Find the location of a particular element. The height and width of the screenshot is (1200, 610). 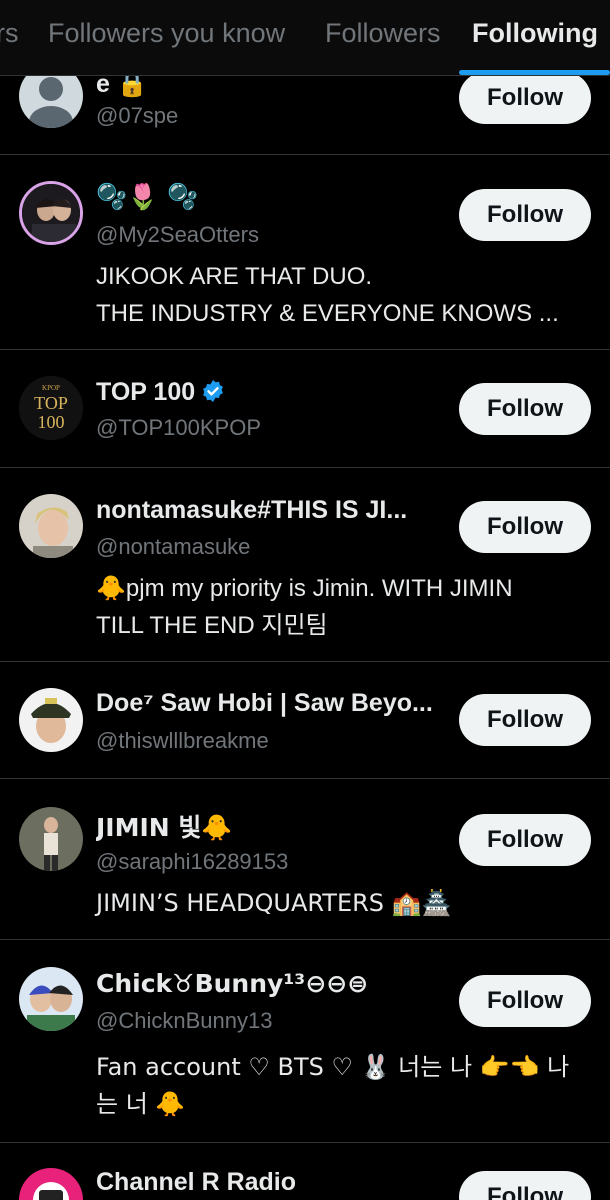

tab-partial: rs is located at coordinates (9, 33).